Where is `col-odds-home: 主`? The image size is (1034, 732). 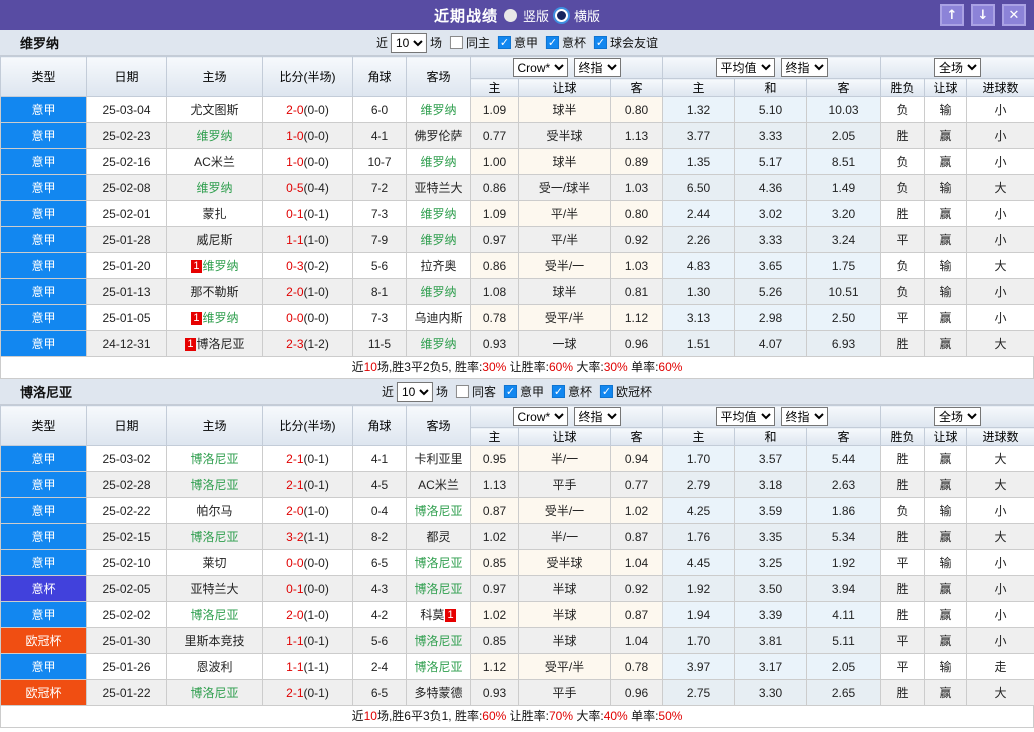 col-odds-home: 主 is located at coordinates (494, 87).